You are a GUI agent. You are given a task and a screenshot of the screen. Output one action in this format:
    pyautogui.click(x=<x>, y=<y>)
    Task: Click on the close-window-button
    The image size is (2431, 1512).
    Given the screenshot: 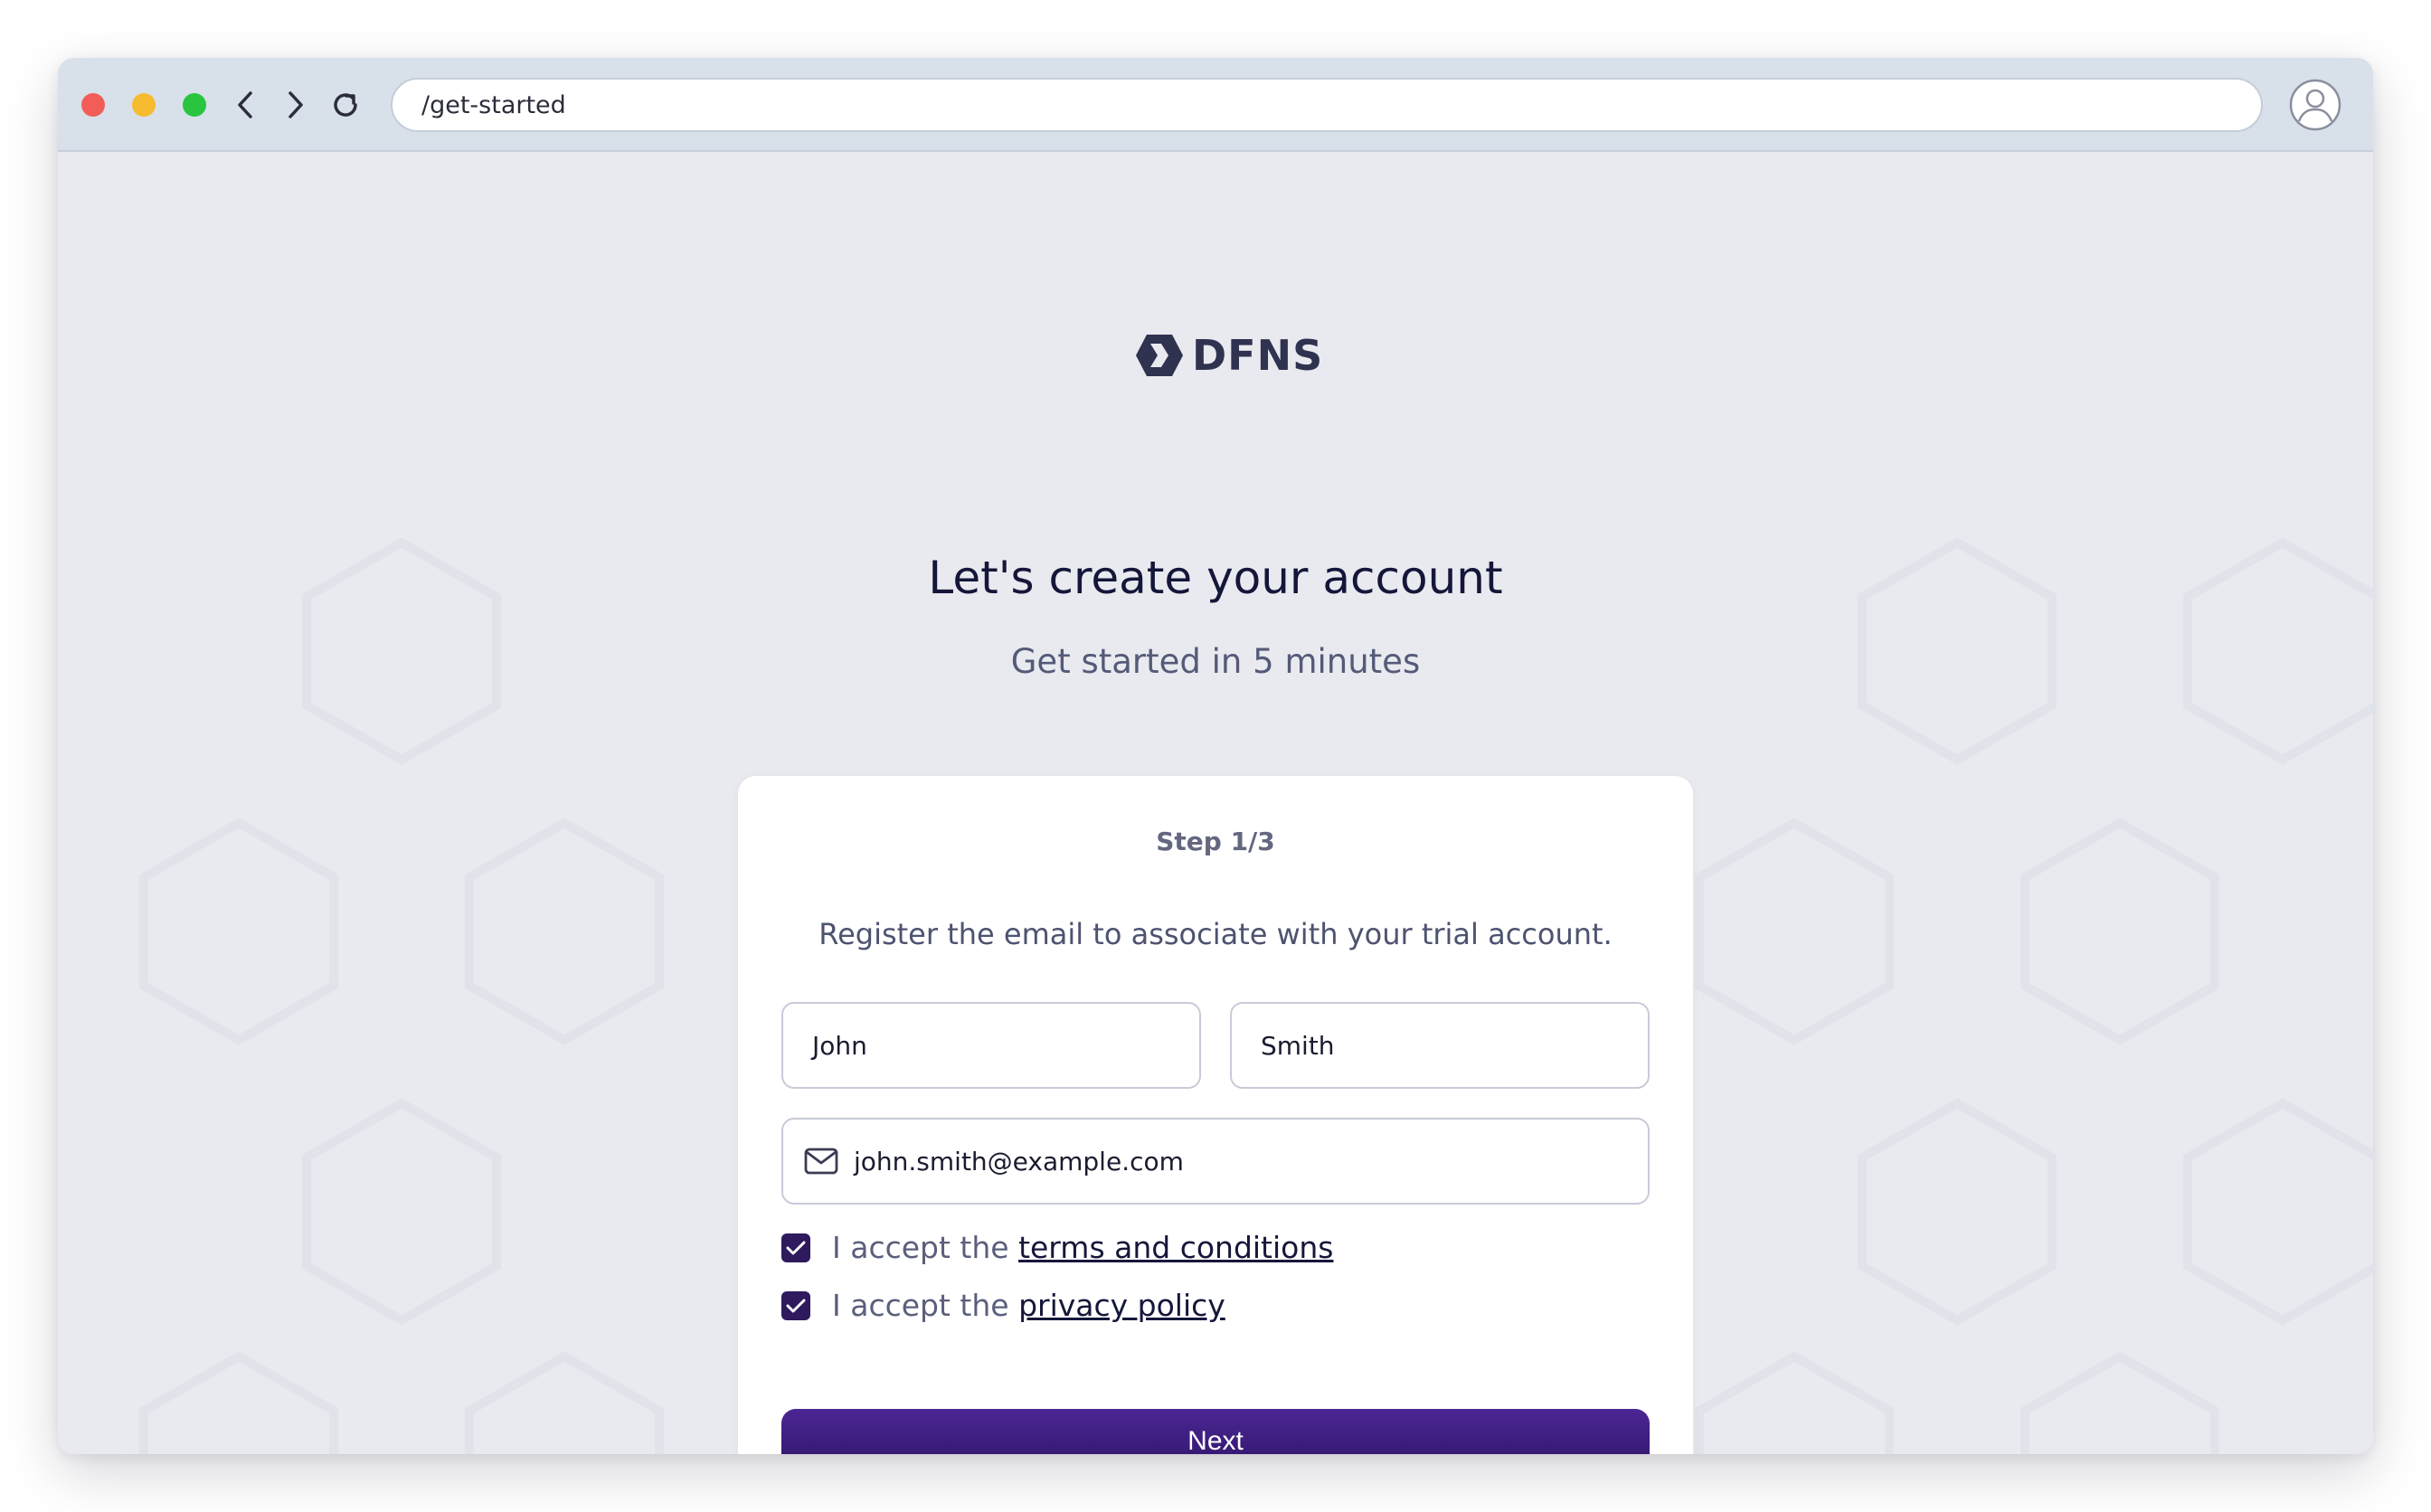 What is the action you would take?
    pyautogui.click(x=93, y=105)
    